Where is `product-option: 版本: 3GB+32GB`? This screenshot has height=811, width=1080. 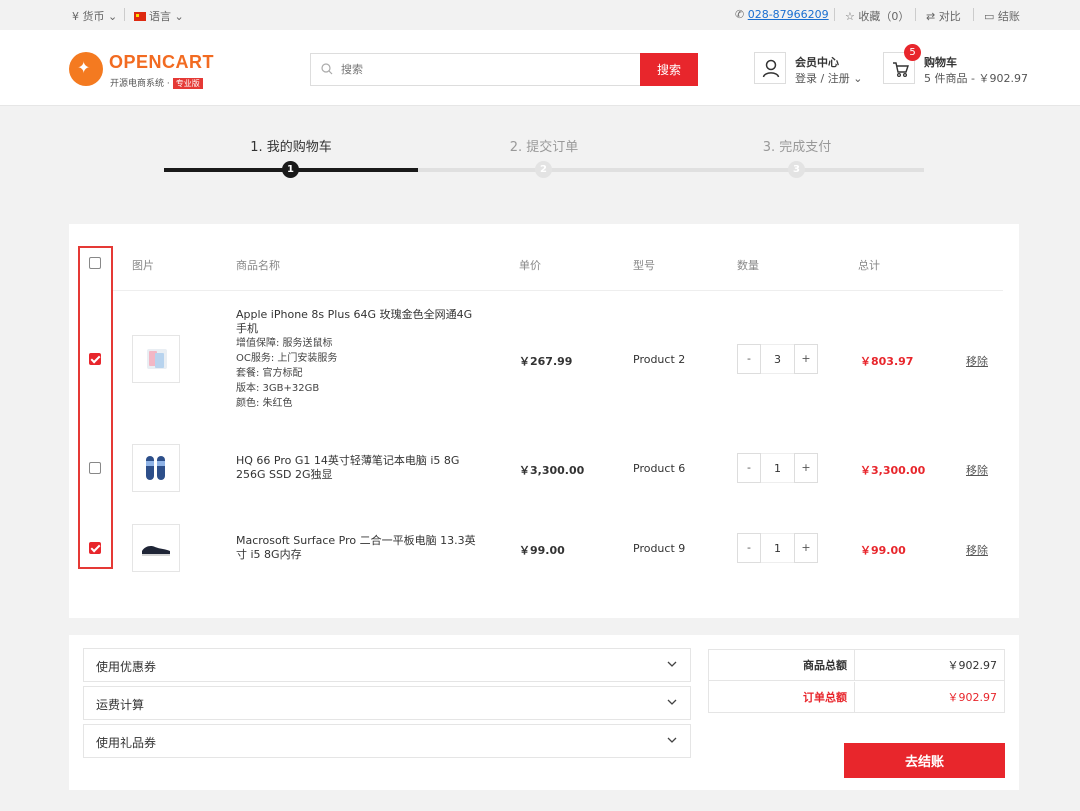 product-option: 版本: 3GB+32GB is located at coordinates (278, 388).